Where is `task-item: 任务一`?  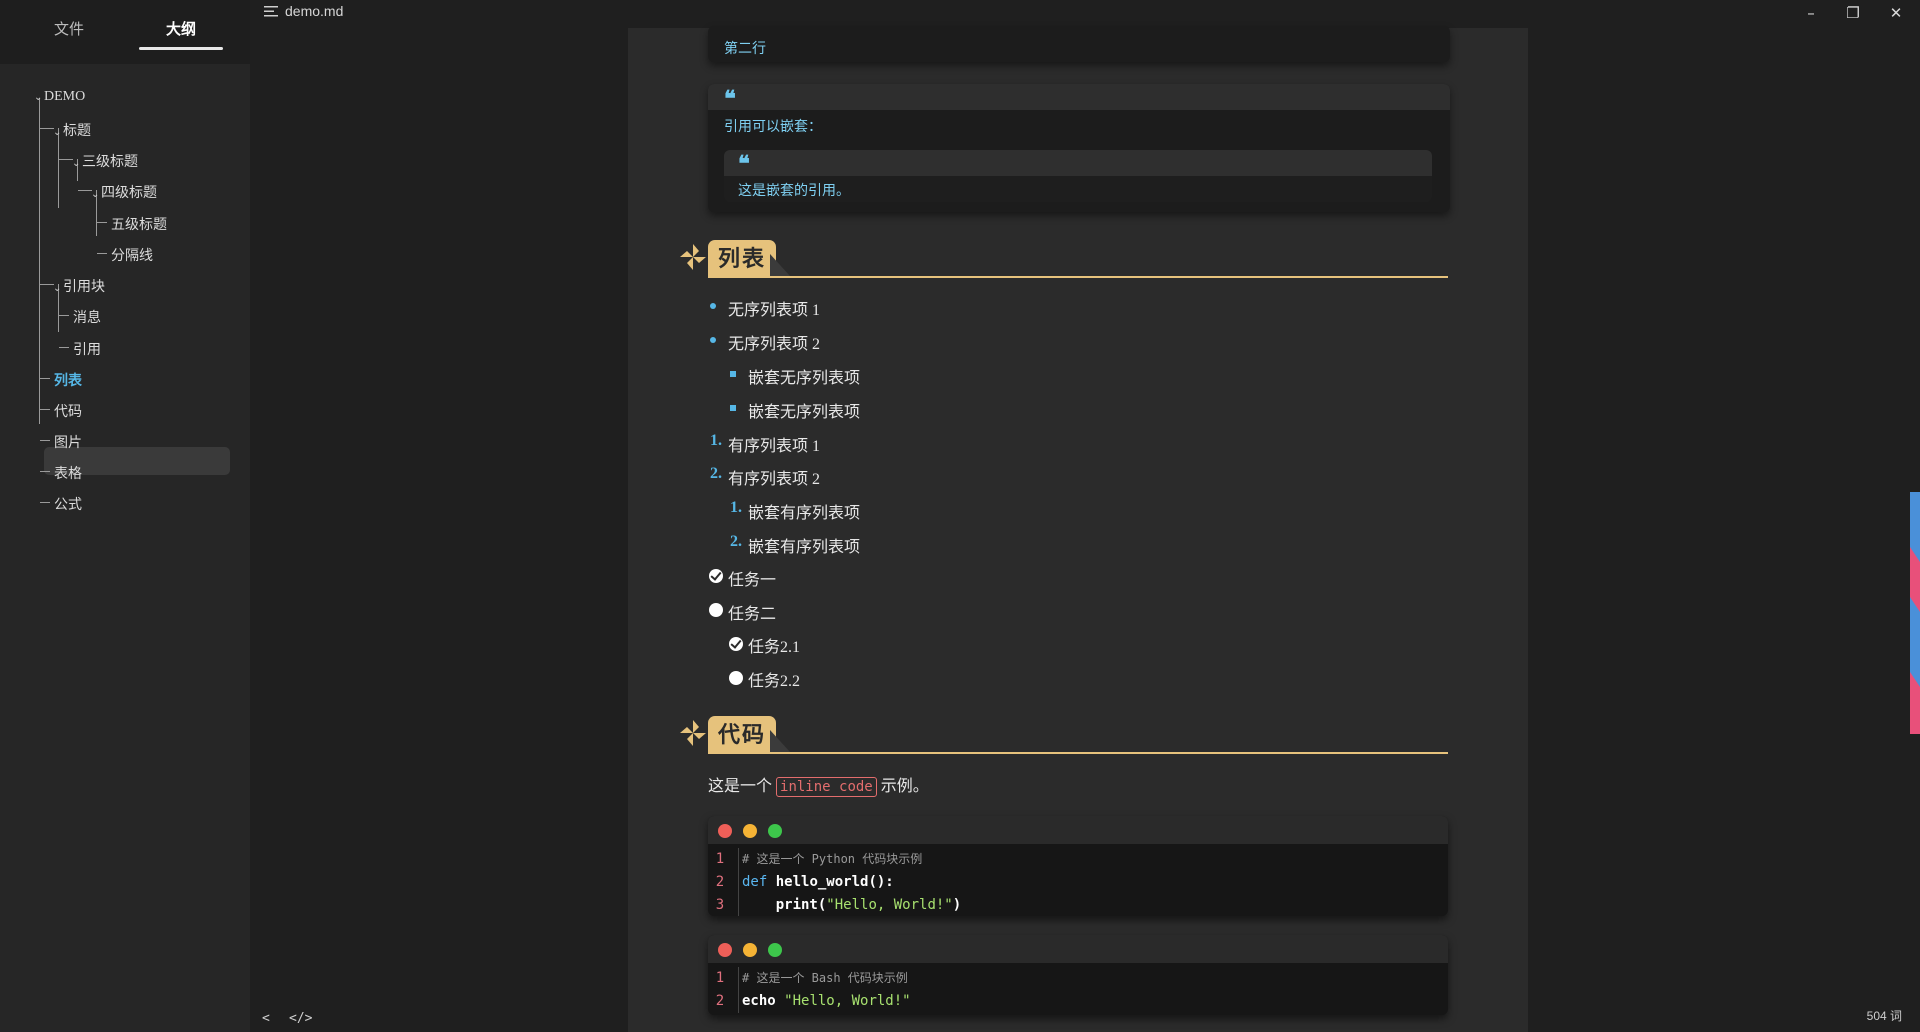
task-item: 任务一 is located at coordinates (752, 580).